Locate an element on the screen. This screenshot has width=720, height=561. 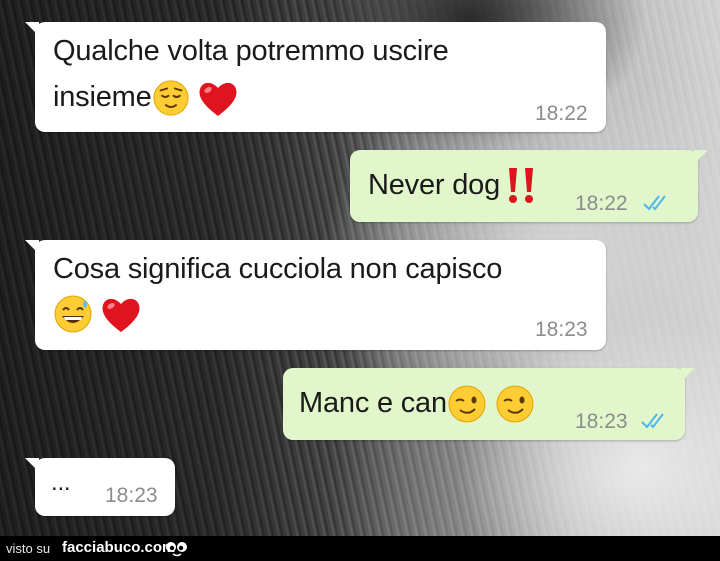
message-text: insieme is located at coordinates (102, 97).